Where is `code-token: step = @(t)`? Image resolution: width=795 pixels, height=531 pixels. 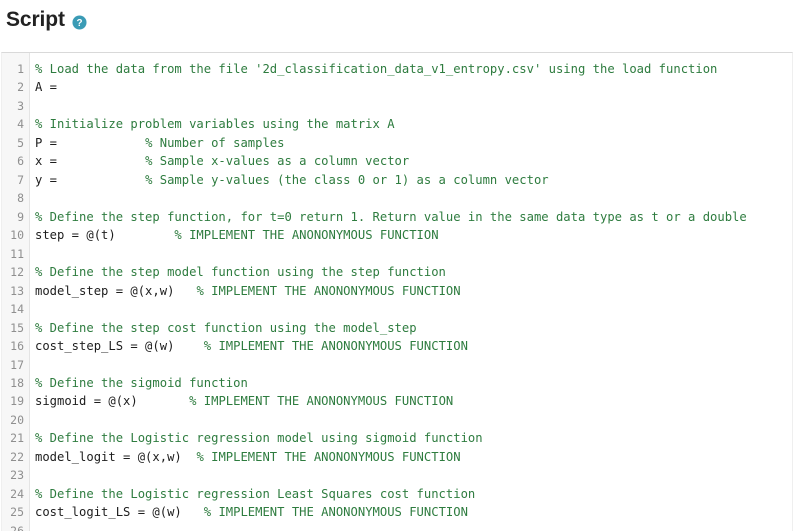 code-token: step = @(t) is located at coordinates (105, 235).